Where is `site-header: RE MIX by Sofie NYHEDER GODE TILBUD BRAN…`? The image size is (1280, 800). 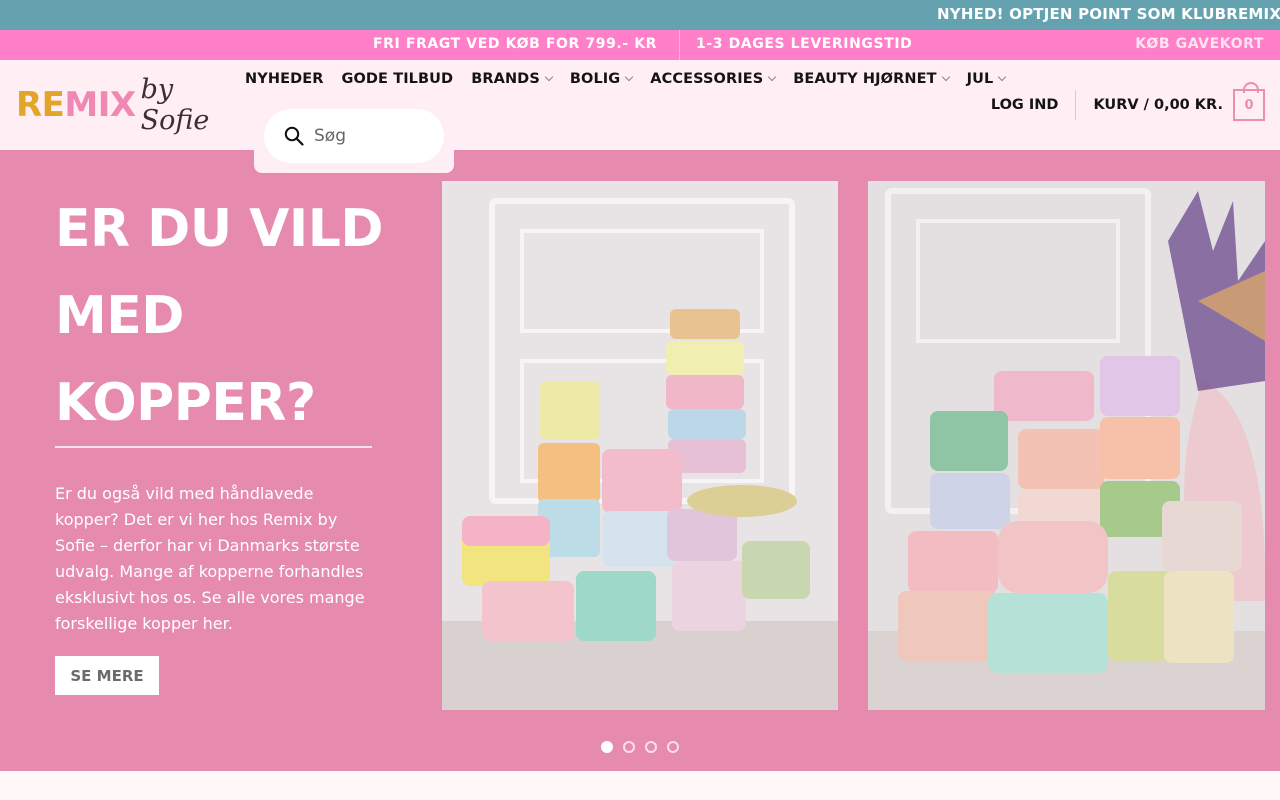 site-header: RE MIX by Sofie NYHEDER GODE TILBUD BRAN… is located at coordinates (640, 105).